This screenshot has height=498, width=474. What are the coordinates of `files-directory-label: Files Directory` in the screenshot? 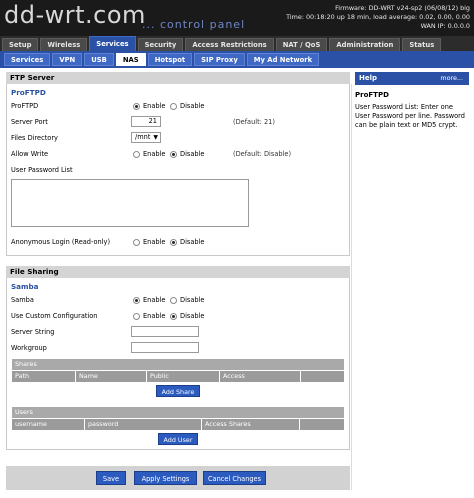 It's located at (34, 138).